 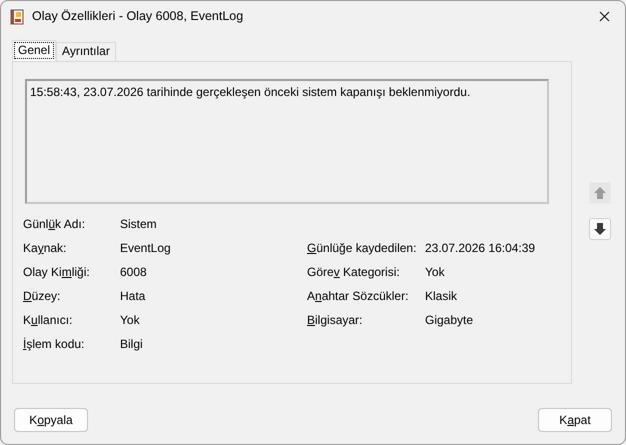 I want to click on field-label: Bilgisayar:, so click(x=334, y=320).